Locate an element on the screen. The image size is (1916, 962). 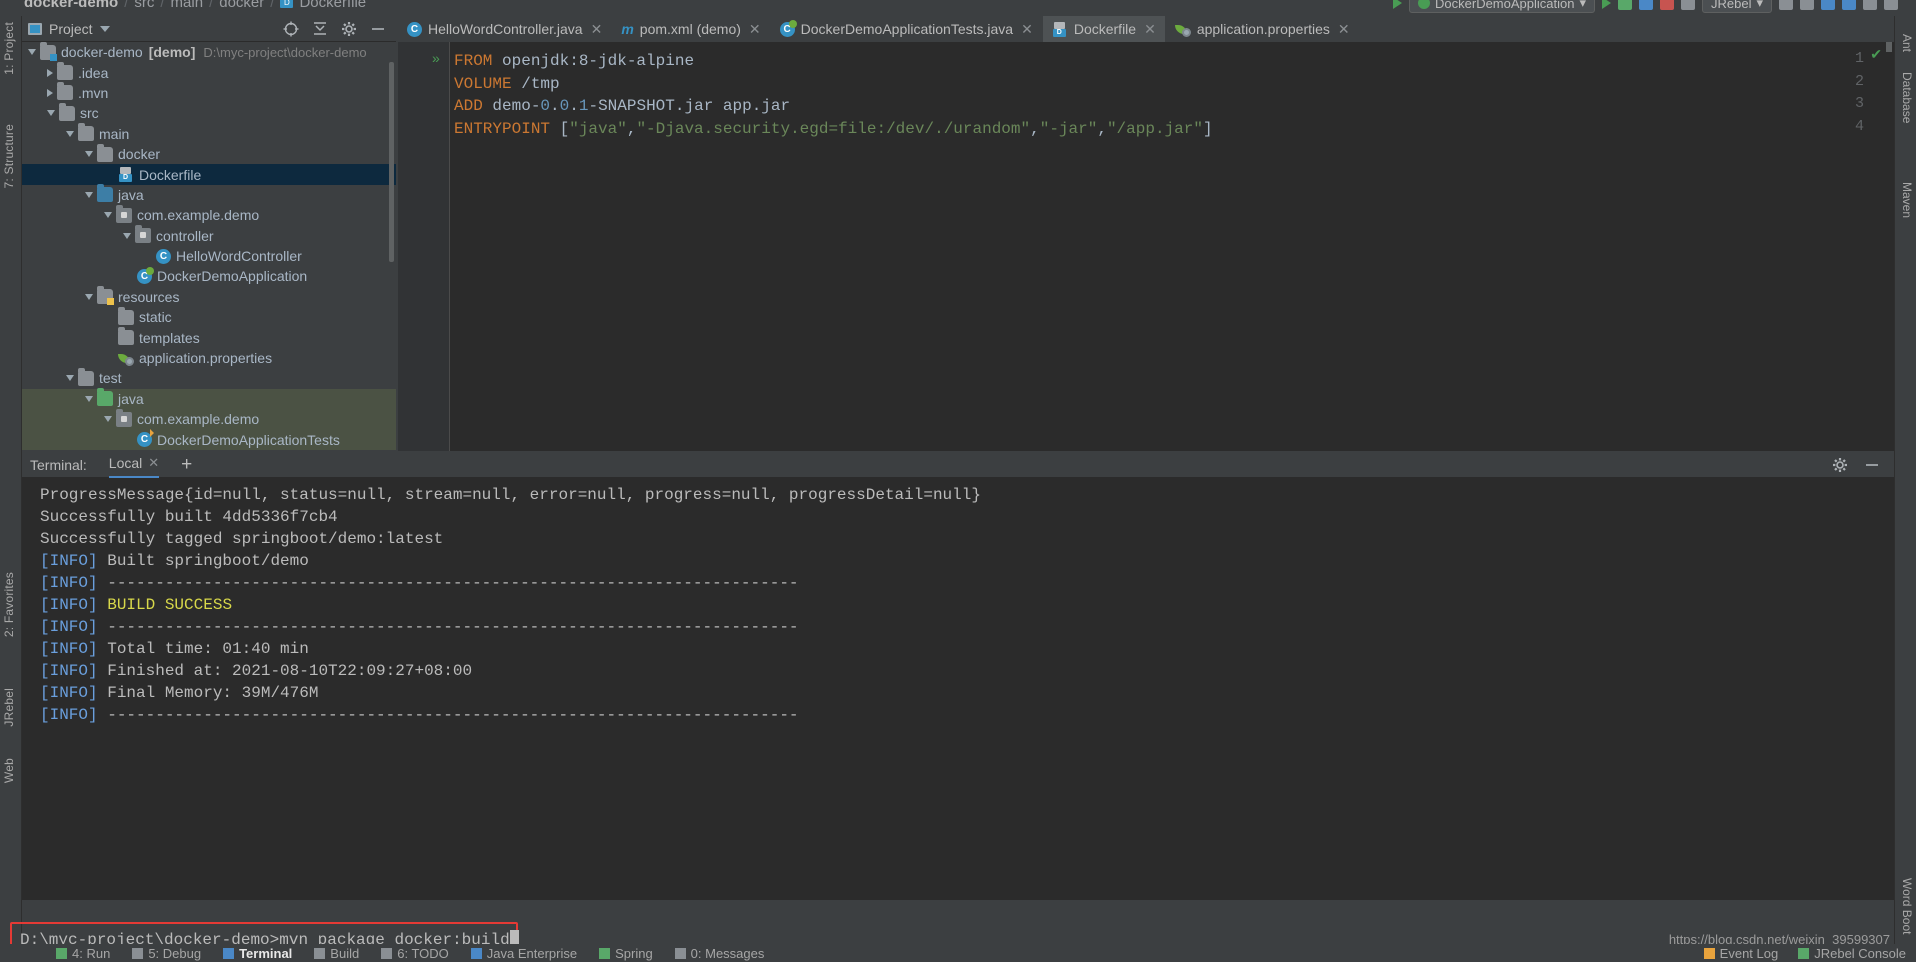
status-bar-item-java-enterprise: Java Enterprise is located at coordinates (523, 953).